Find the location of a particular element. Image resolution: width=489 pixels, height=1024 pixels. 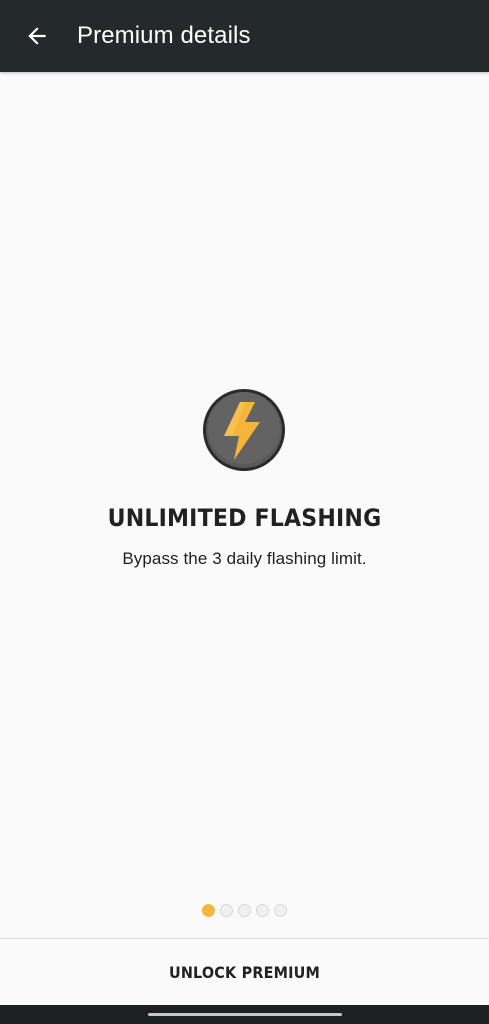

arrow-left-icon is located at coordinates (37, 36).